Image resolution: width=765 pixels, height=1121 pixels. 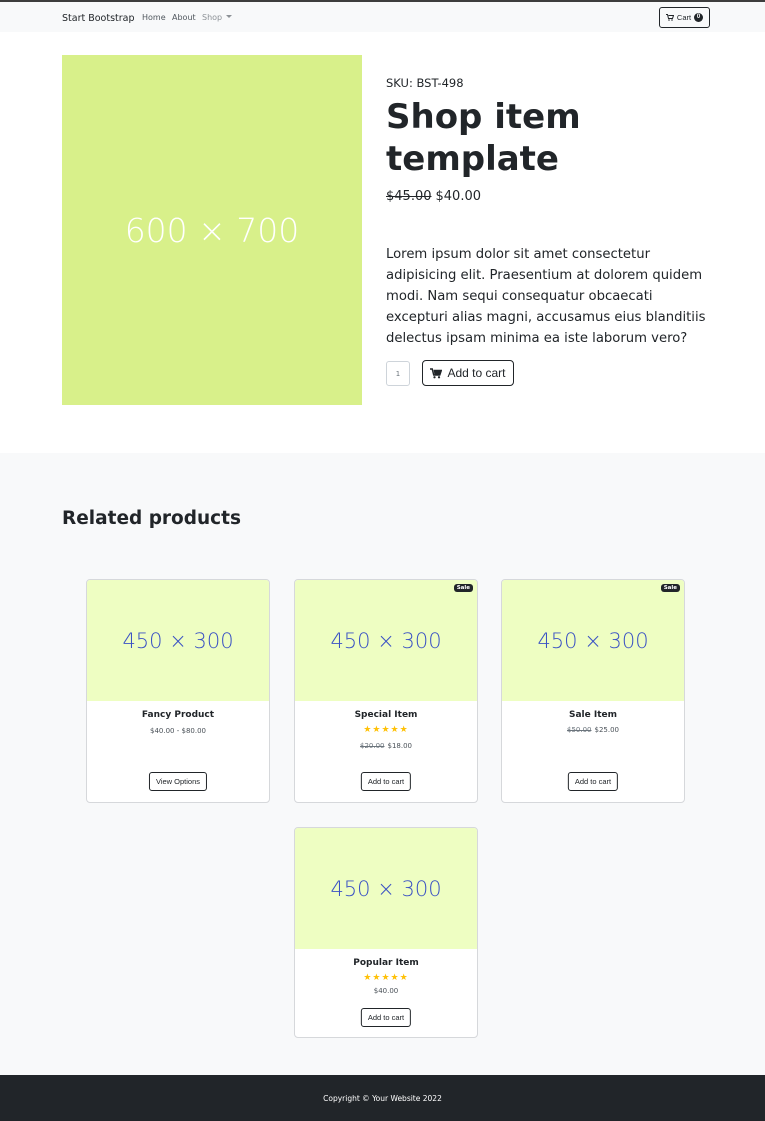 I want to click on product-old-price: $45.00, so click(x=409, y=196).